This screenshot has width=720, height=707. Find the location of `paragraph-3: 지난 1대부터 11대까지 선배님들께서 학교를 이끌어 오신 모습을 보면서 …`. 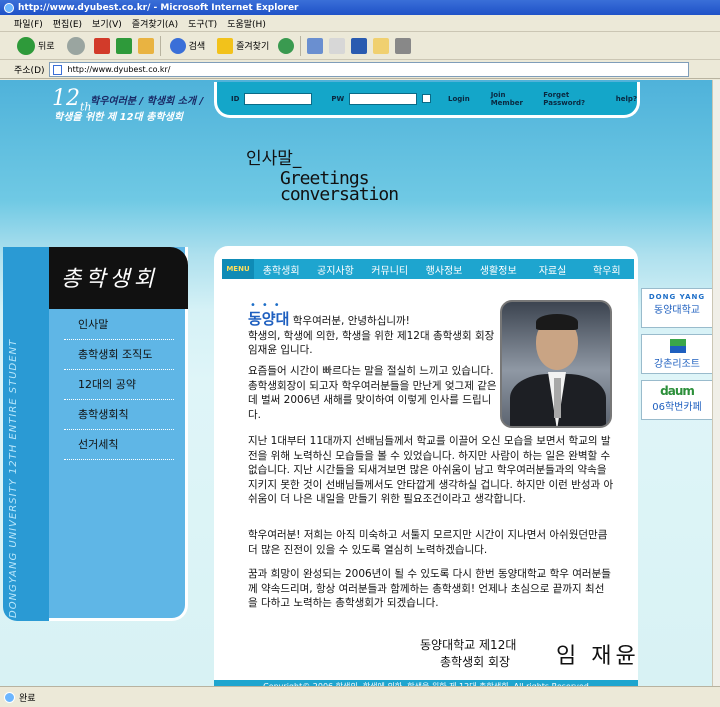

paragraph-3: 지난 1대부터 11대까지 선배님들께서 학교를 이끌어 오신 모습을 보면서 … is located at coordinates (431, 470).